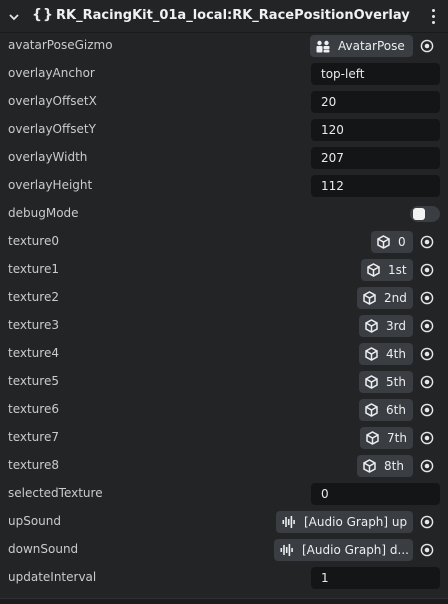 This screenshot has height=604, width=448. What do you see at coordinates (55, 493) in the screenshot?
I see `property-label: selectedTexture` at bounding box center [55, 493].